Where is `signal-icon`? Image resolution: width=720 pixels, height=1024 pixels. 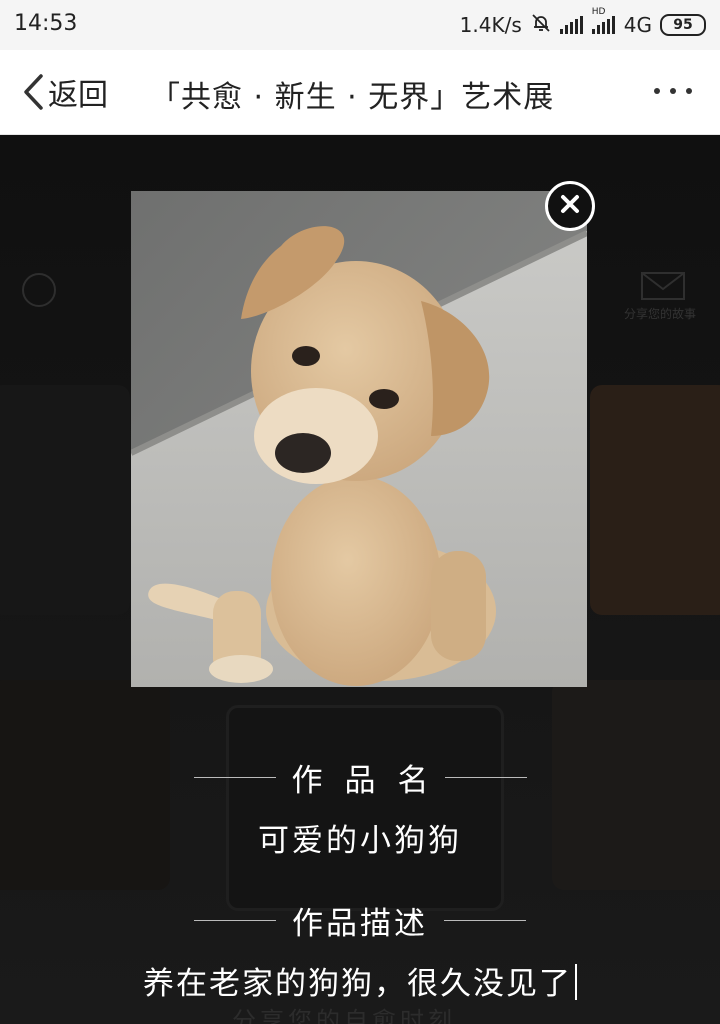 signal-icon is located at coordinates (571, 25).